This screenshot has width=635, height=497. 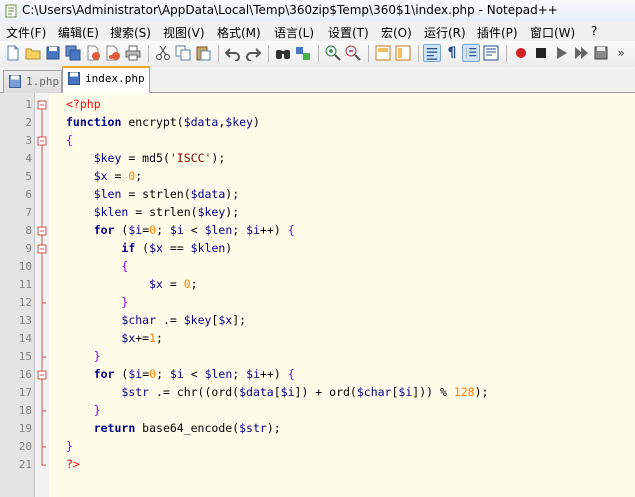 What do you see at coordinates (396, 32) in the screenshot?
I see `menu-macro: 宏(O)` at bounding box center [396, 32].